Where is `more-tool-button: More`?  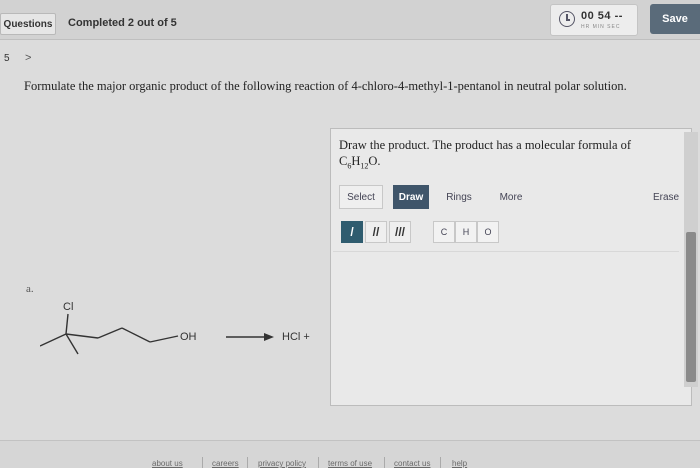 more-tool-button: More is located at coordinates (511, 197).